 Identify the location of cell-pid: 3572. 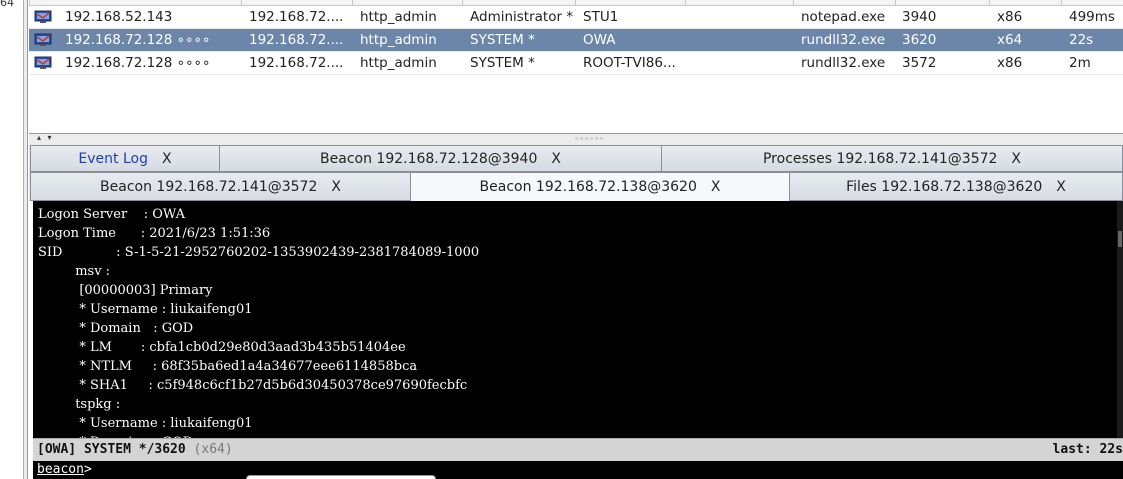
(919, 63).